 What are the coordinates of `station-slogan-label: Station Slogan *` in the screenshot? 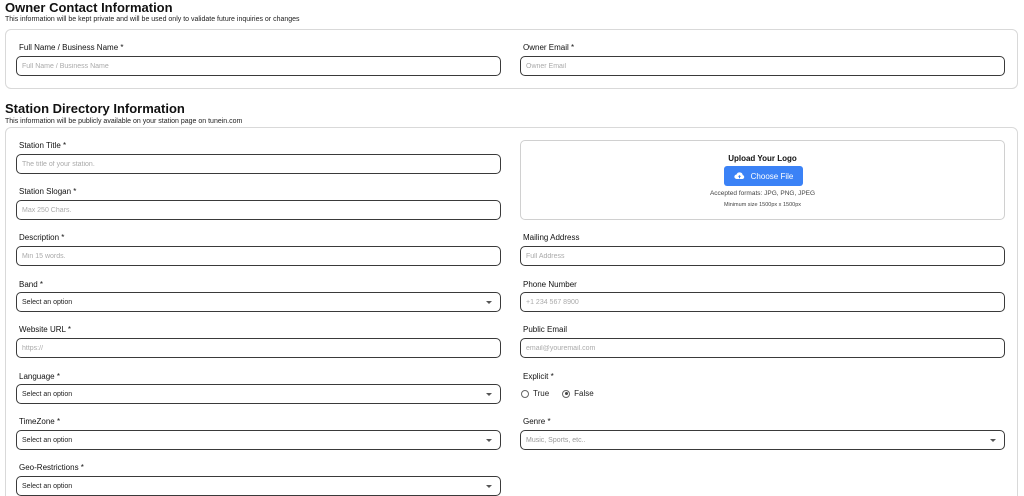 It's located at (48, 191).